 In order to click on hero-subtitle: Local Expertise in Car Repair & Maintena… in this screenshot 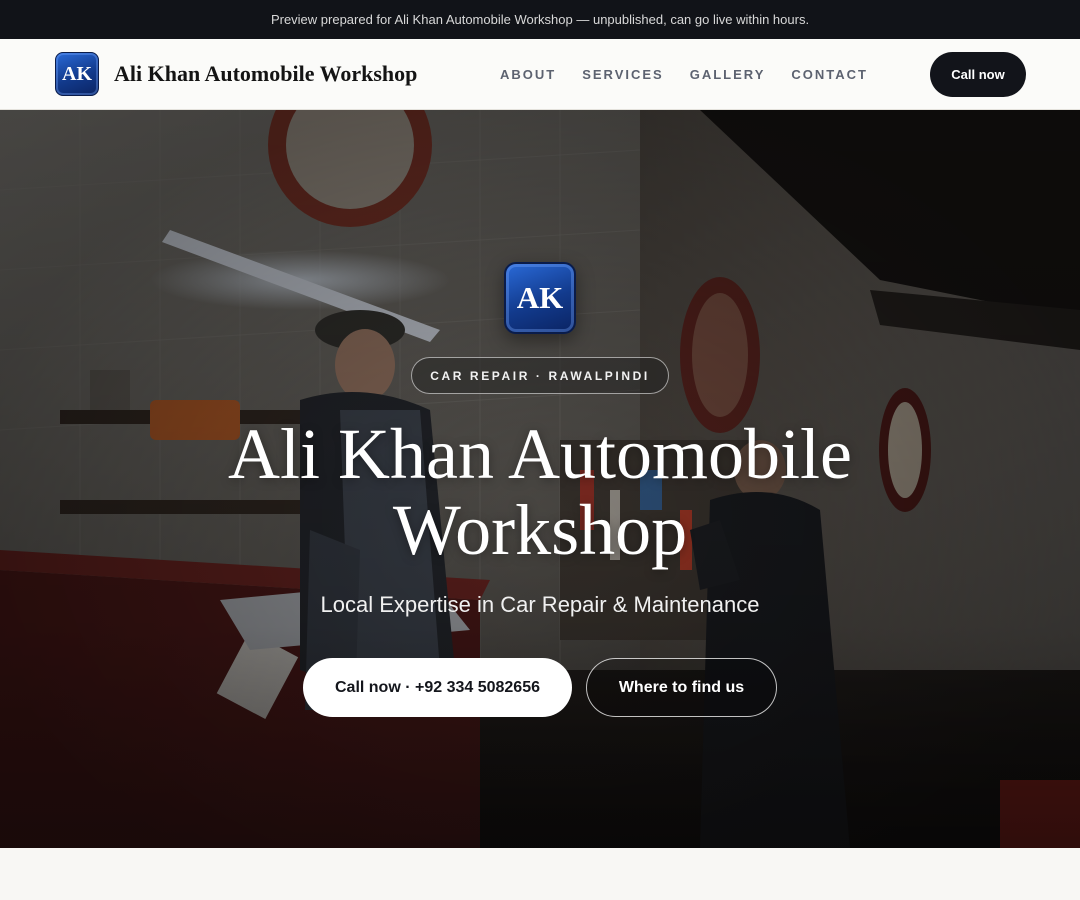, I will do `click(540, 604)`.